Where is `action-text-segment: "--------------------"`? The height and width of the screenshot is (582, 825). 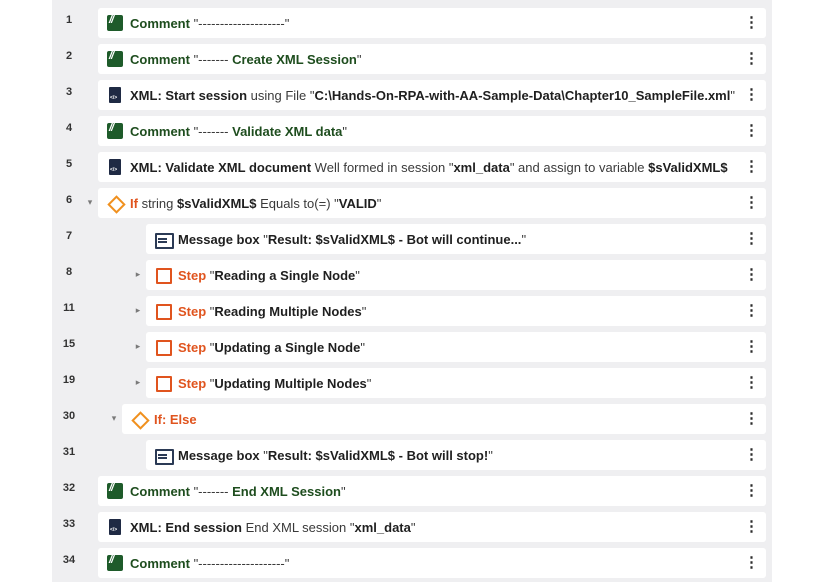 action-text-segment: "--------------------" is located at coordinates (239, 563).